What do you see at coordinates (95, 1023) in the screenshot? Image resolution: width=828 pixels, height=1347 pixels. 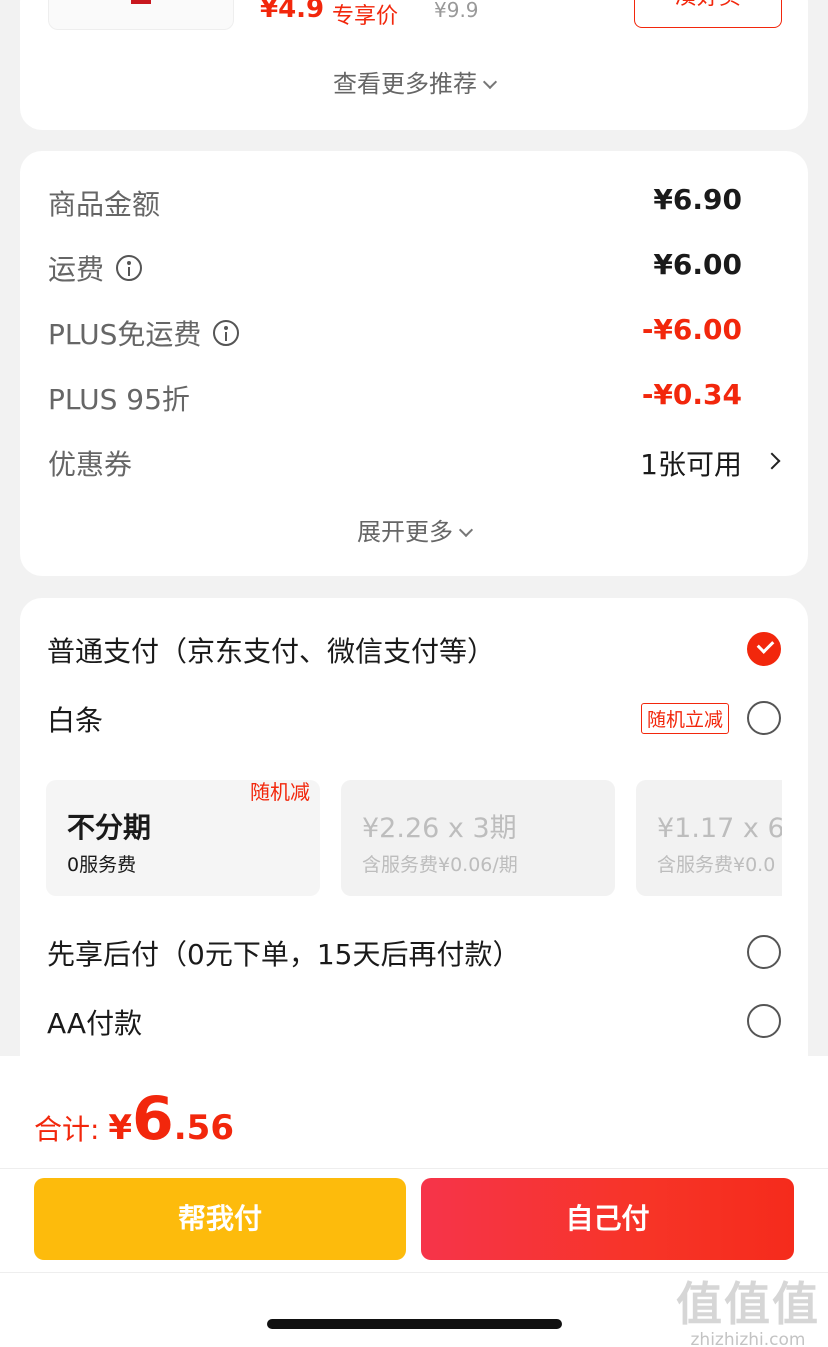 I see `payment-method-label: AA付款` at bounding box center [95, 1023].